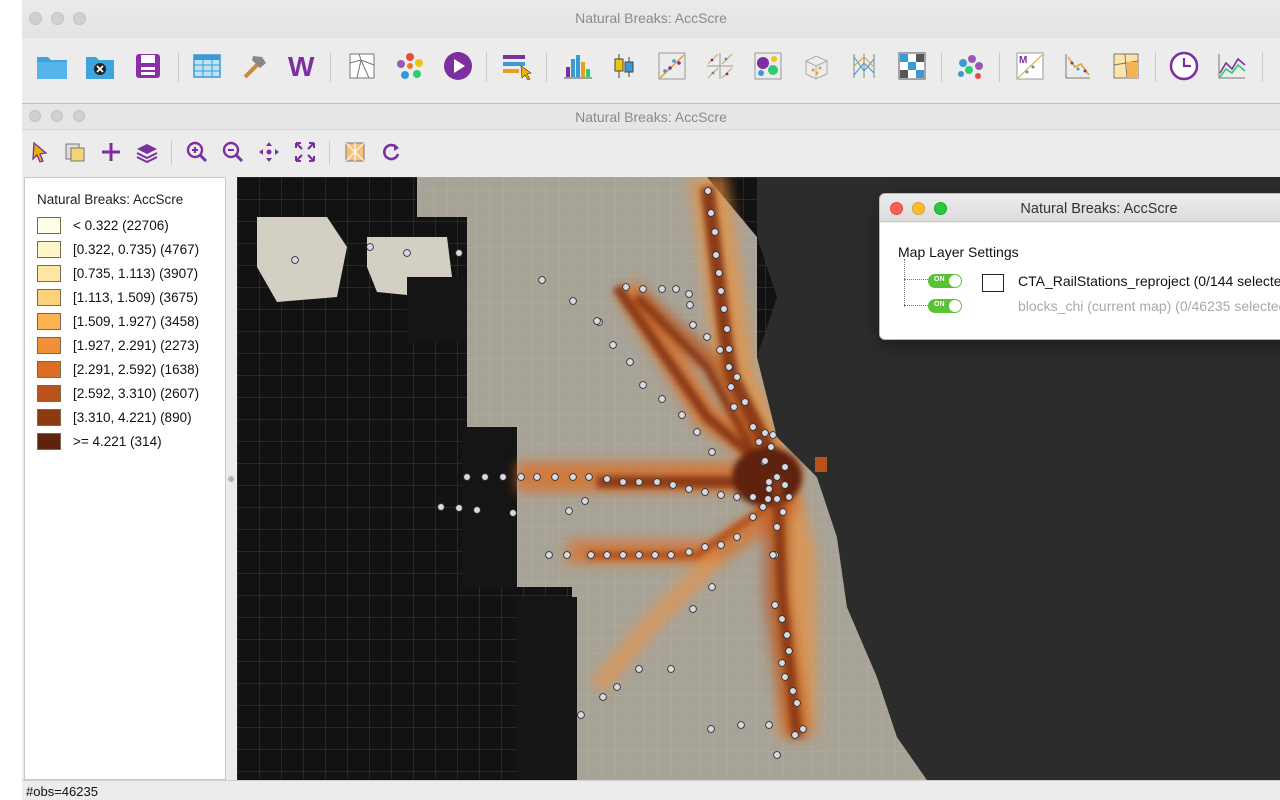  Describe the element at coordinates (118, 249) in the screenshot. I see `legend-item: [0.322, 0.735) (4767)` at that location.